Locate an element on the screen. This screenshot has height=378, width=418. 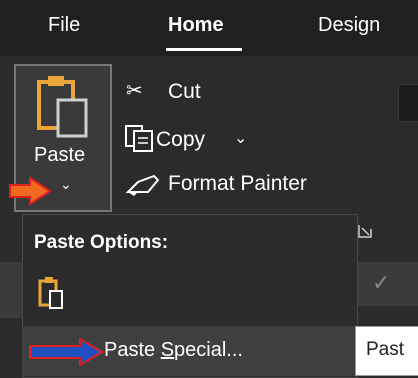
paste-clipboard-icon is located at coordinates (62, 107).